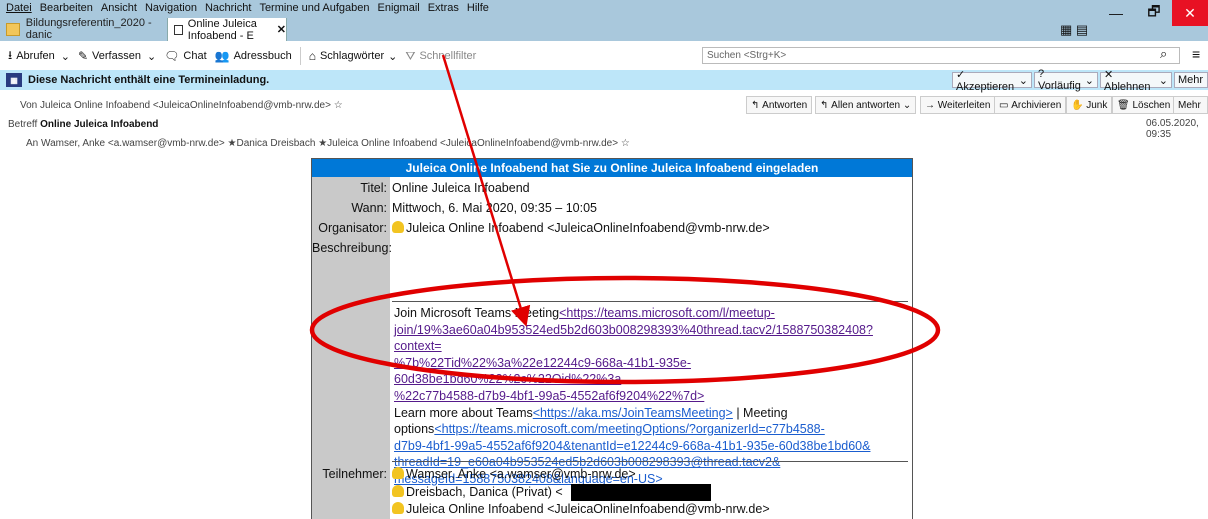 This screenshot has width=1208, height=519. I want to click on more-actions-button: Mehr, so click(1190, 105).